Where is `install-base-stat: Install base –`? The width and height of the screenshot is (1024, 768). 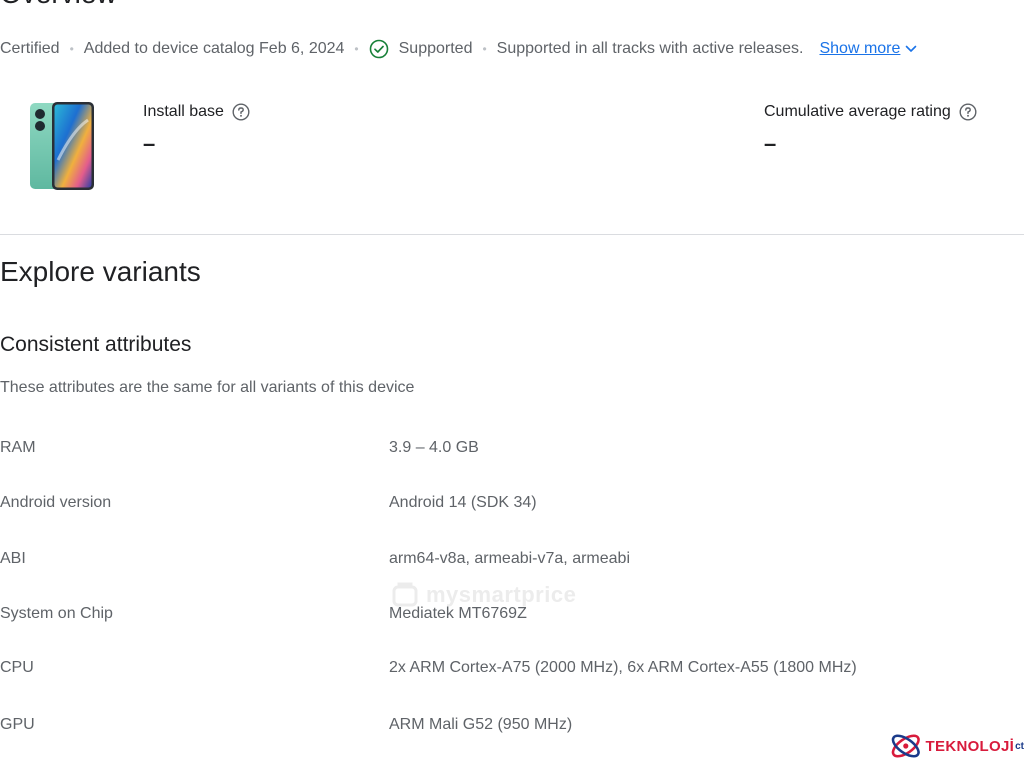 install-base-stat: Install base – is located at coordinates (196, 130).